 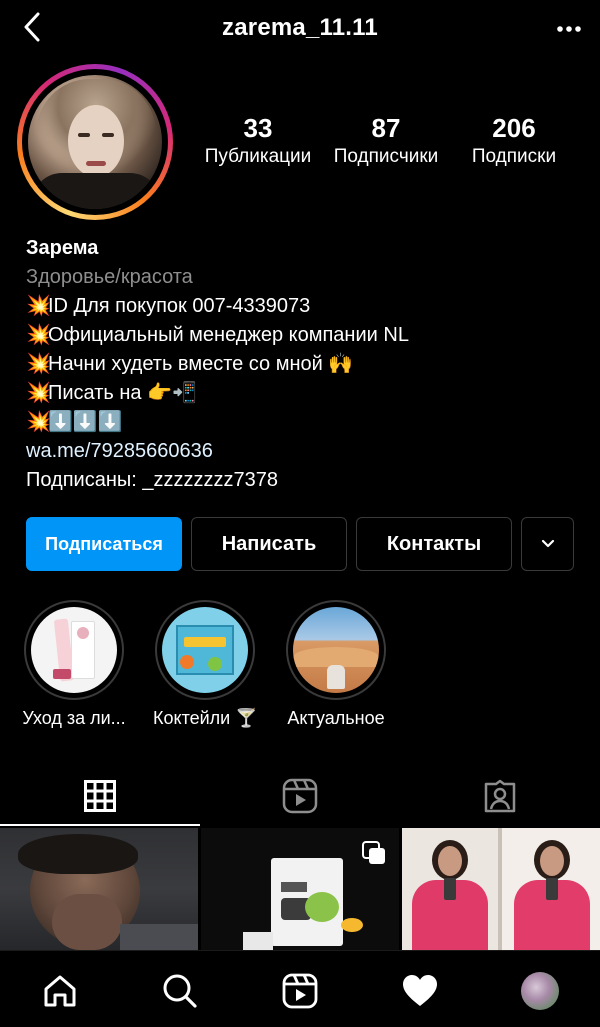 What do you see at coordinates (514, 128) in the screenshot?
I see `stat-following-count: 206` at bounding box center [514, 128].